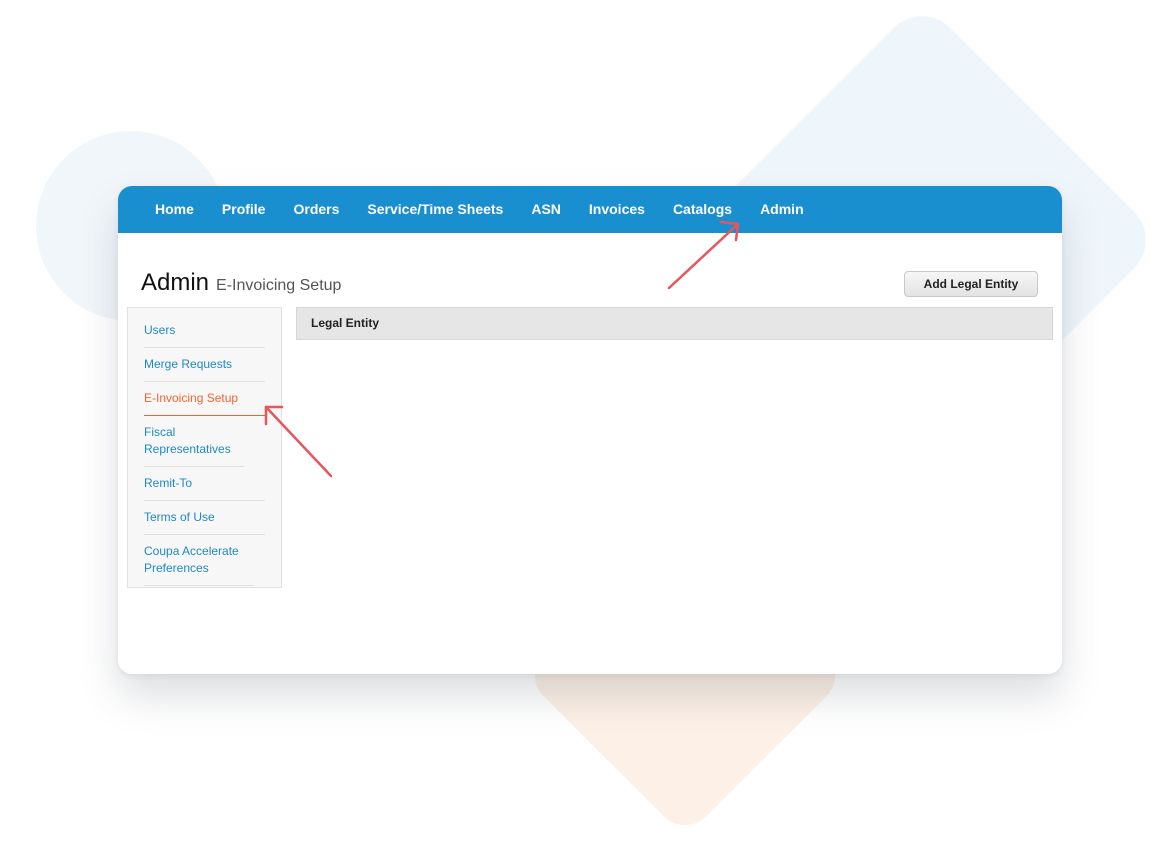 This screenshot has height=846, width=1168. I want to click on nav-service-time-sheets: Service/Time Sheets, so click(435, 209).